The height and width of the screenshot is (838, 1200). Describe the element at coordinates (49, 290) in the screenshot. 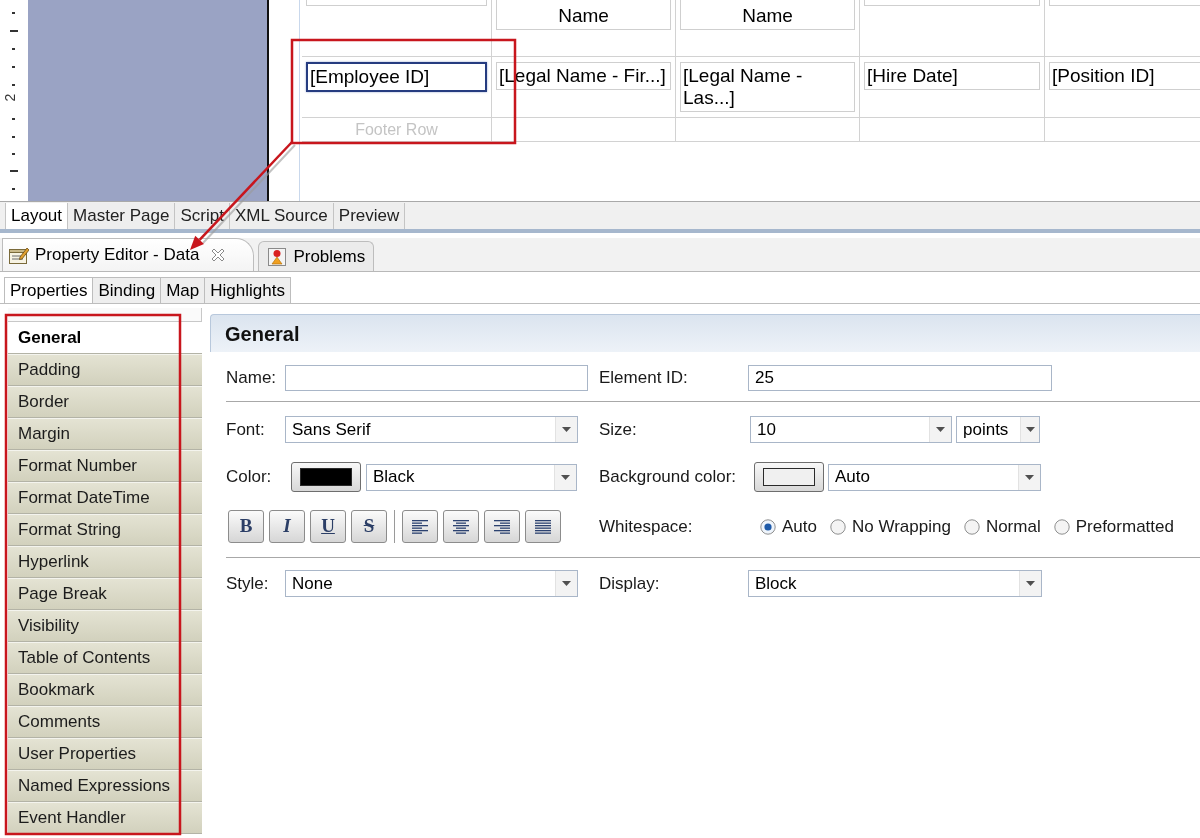

I see `property-tab: Properties` at that location.